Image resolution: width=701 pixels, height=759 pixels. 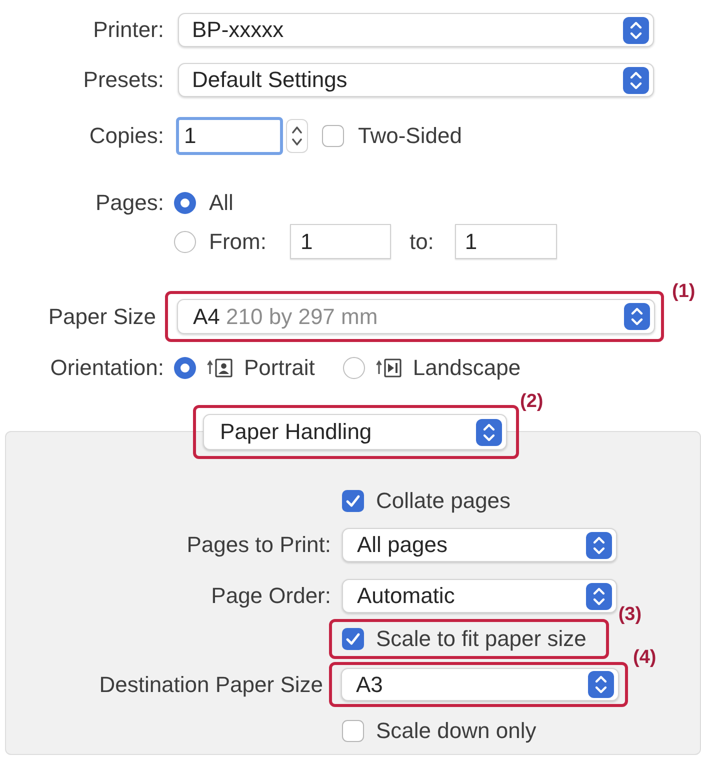 I want to click on dropdown: All pages, so click(x=479, y=545).